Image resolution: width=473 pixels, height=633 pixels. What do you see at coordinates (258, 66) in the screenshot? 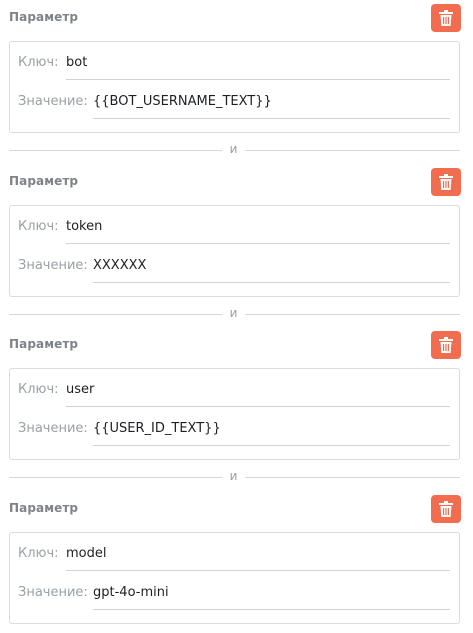
I see `key-input: bot` at bounding box center [258, 66].